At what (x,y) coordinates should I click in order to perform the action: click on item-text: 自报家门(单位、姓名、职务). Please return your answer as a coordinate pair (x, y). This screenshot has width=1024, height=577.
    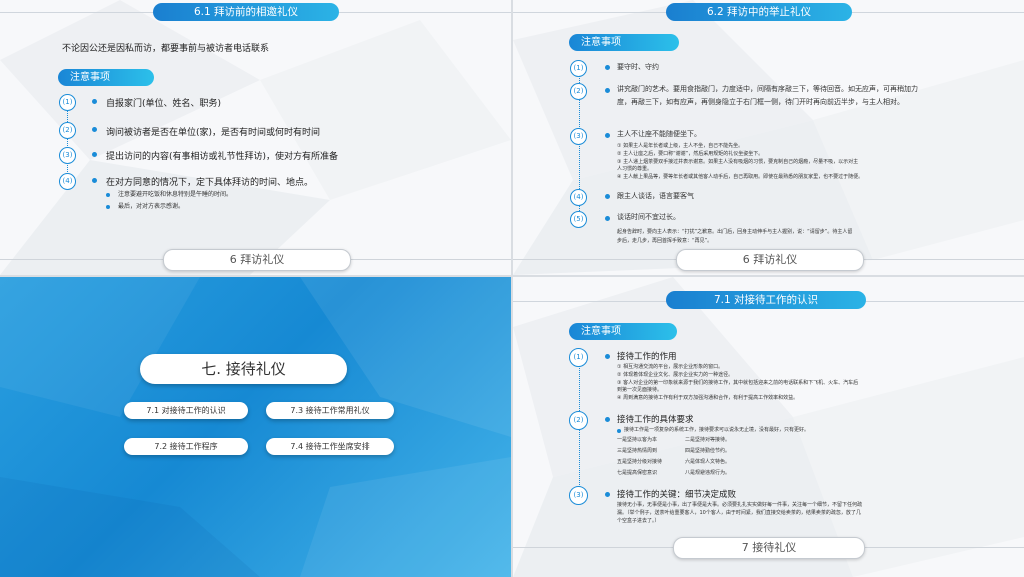
    Looking at the image, I should click on (164, 104).